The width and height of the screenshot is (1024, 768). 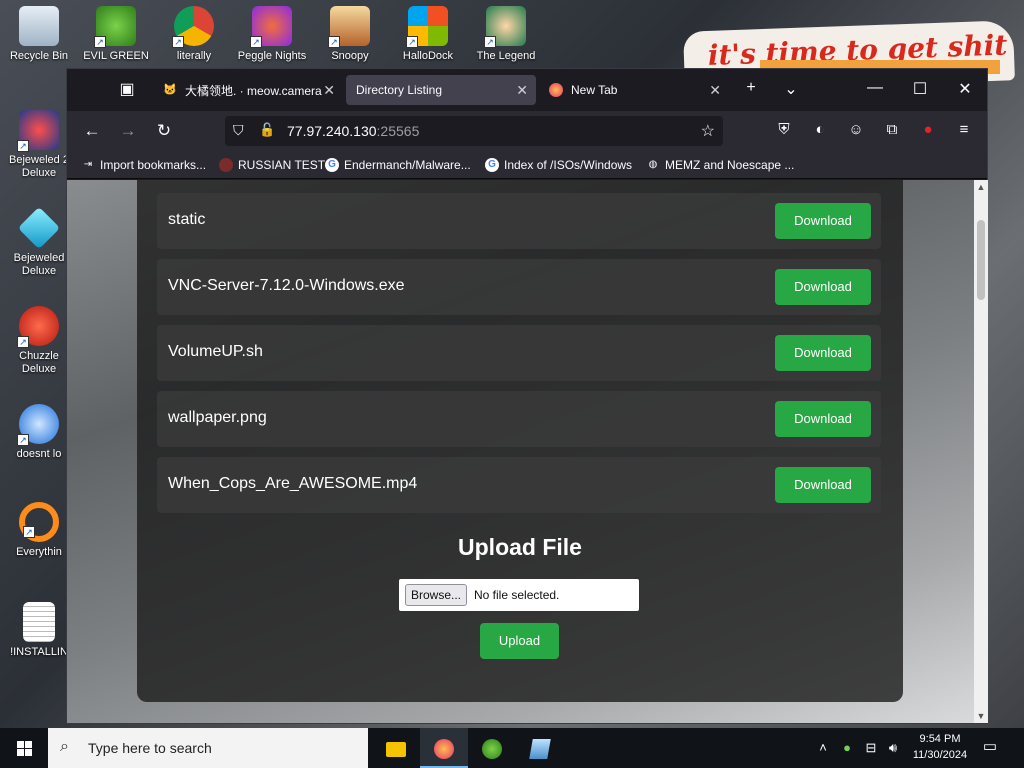 What do you see at coordinates (128, 132) in the screenshot?
I see `forward-icon: →` at bounding box center [128, 132].